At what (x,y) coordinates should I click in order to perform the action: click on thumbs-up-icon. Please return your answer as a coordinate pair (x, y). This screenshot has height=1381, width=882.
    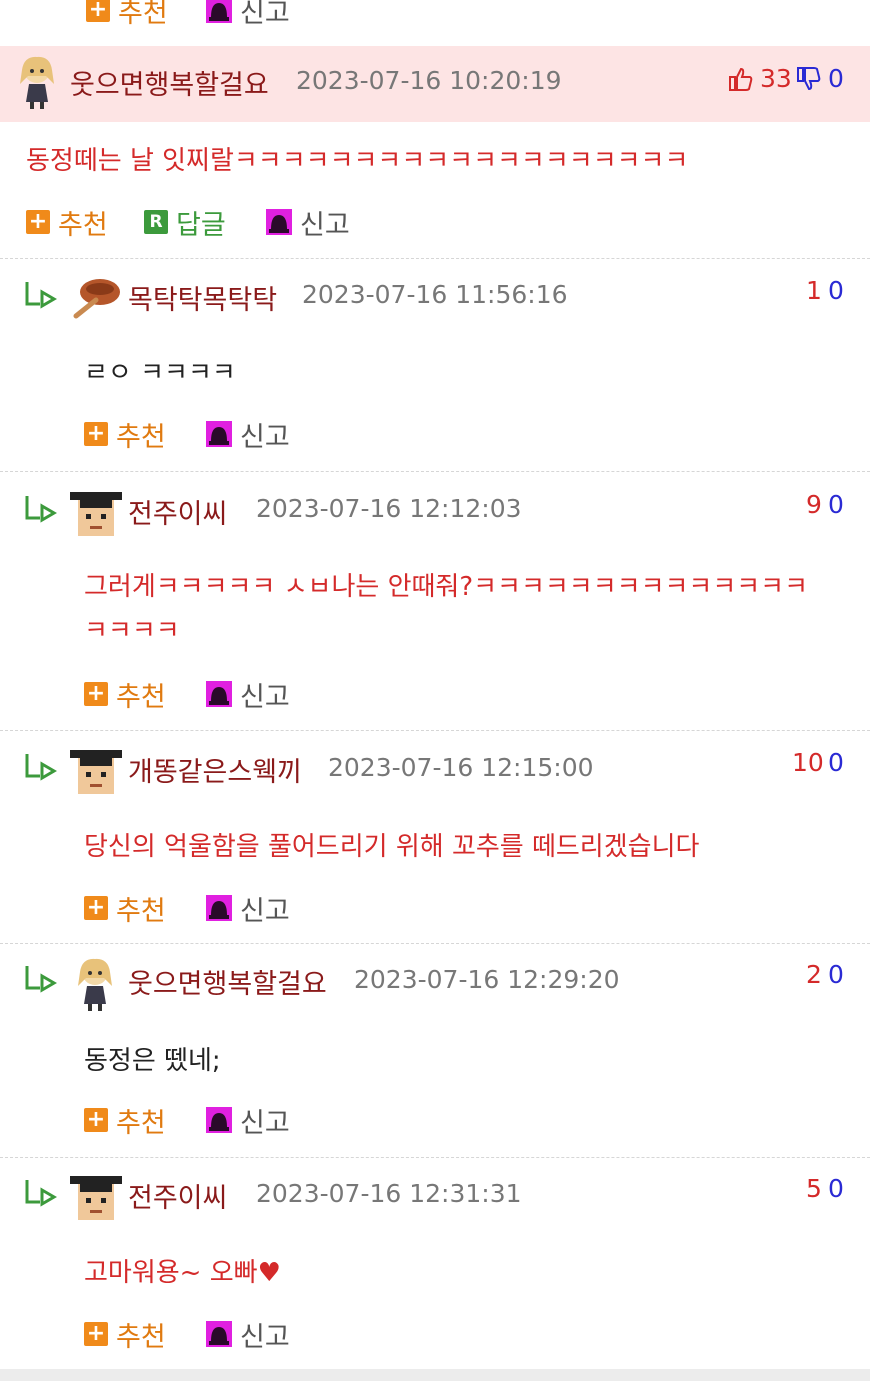
    Looking at the image, I should click on (741, 79).